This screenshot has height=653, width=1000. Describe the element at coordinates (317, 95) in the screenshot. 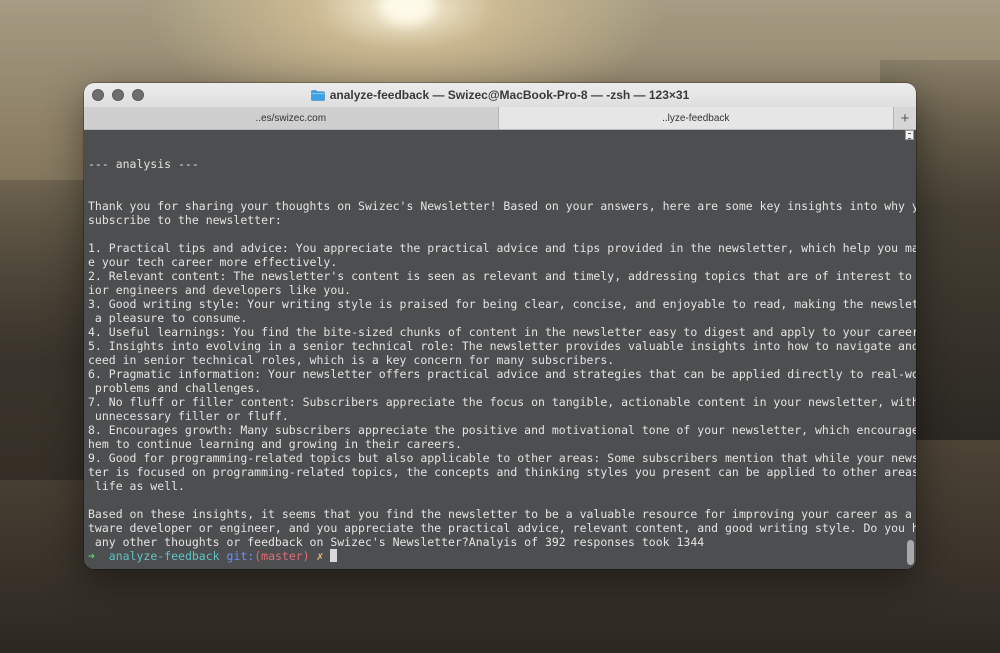

I see `folder-icon` at that location.